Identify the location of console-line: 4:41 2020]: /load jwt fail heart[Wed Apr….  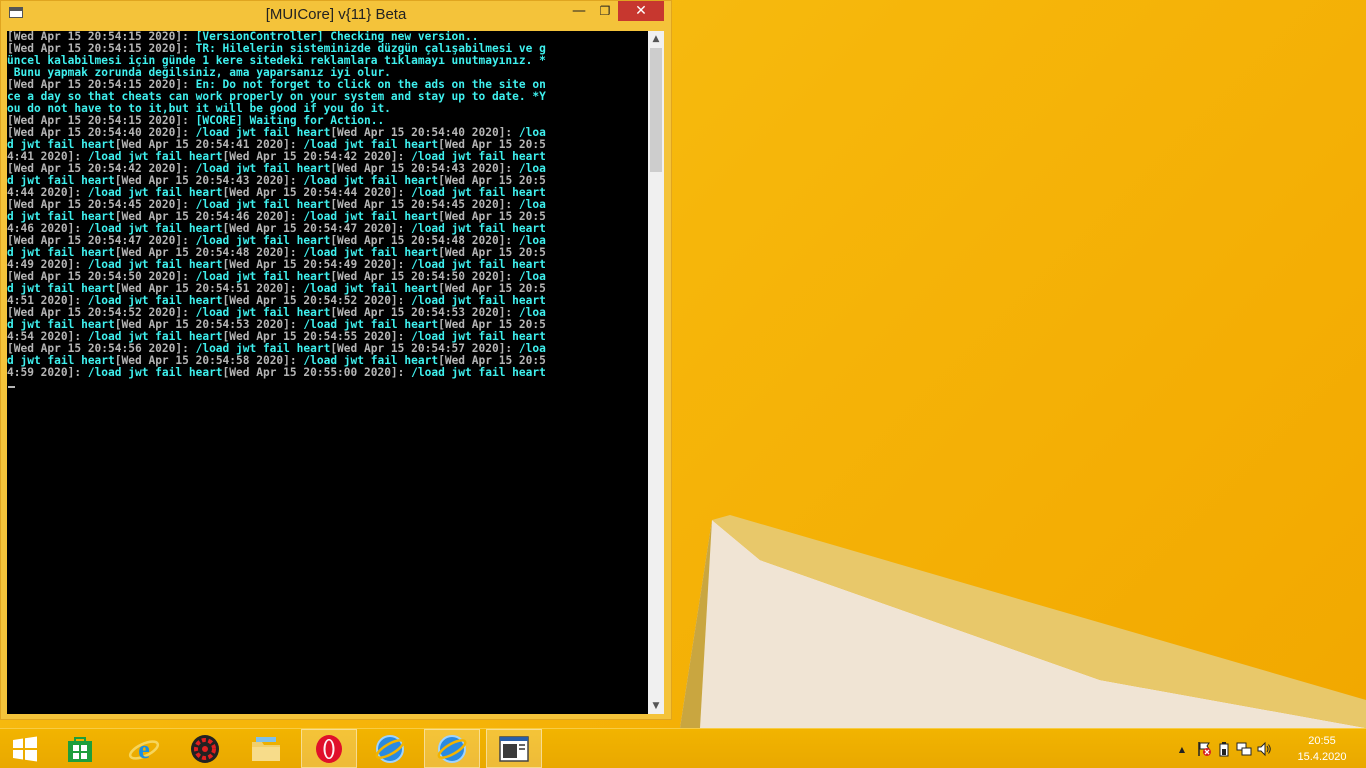
(327, 157).